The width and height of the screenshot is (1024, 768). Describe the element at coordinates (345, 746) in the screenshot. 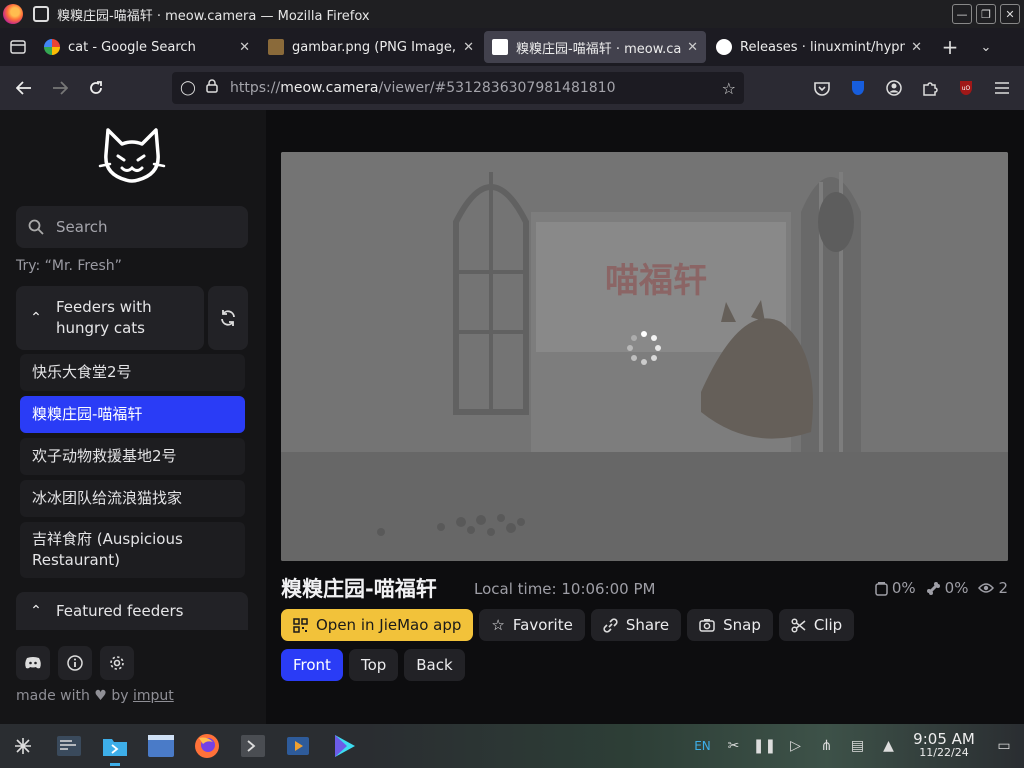

I see `taskbar-app-play-store` at that location.